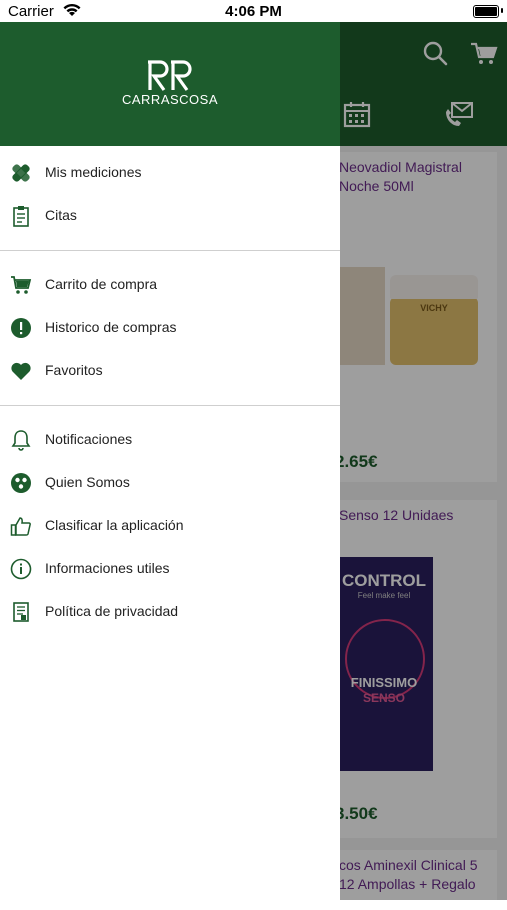 Image resolution: width=507 pixels, height=910 pixels. I want to click on brand-name: CARRASCOSA, so click(170, 99).